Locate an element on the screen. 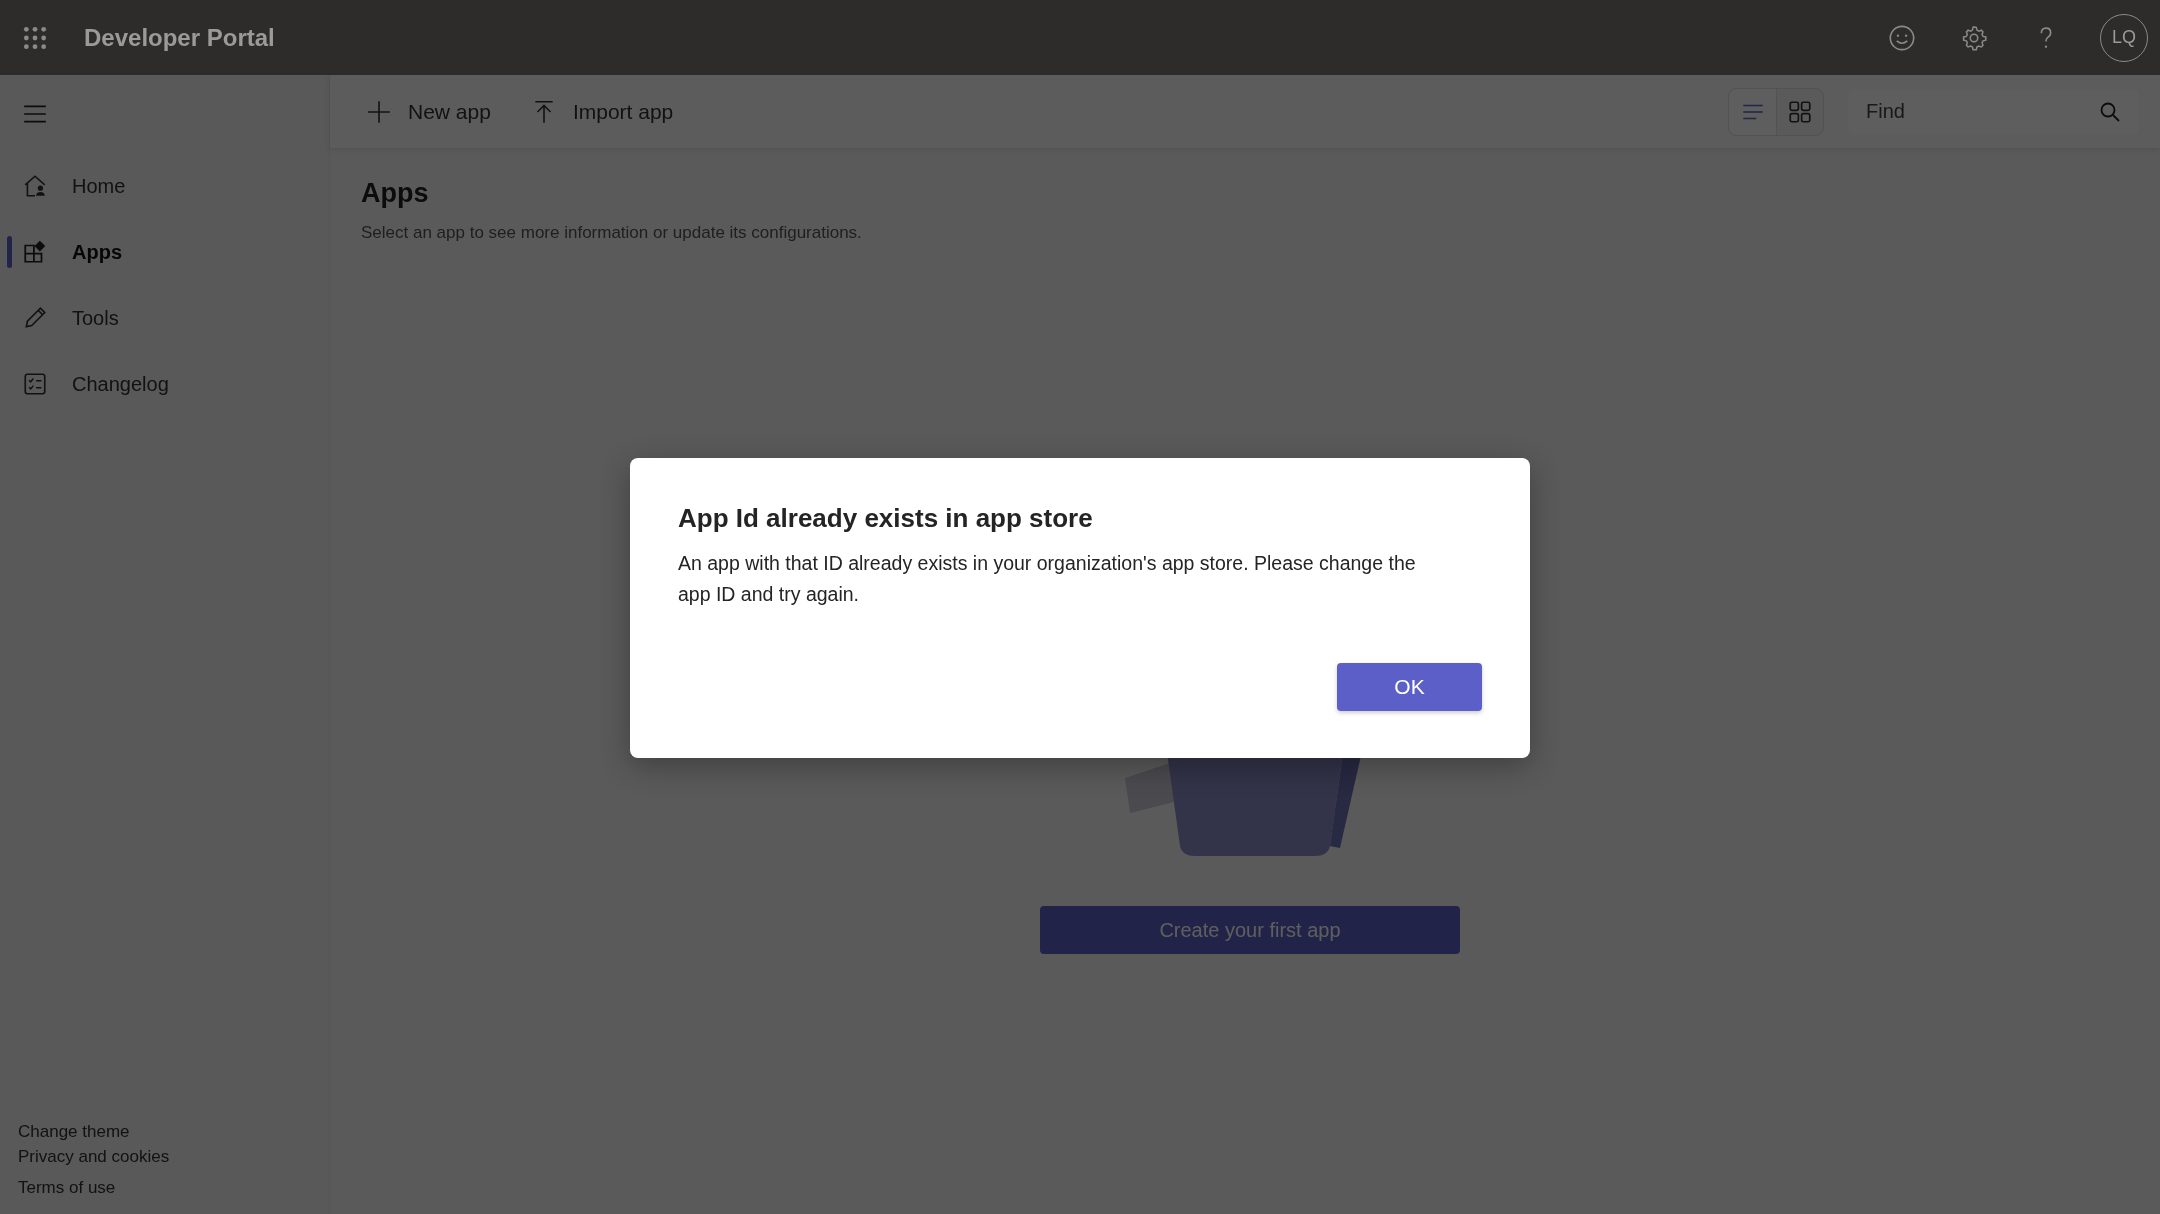 The image size is (2160, 1214). nav-item: Tools is located at coordinates (164, 318).